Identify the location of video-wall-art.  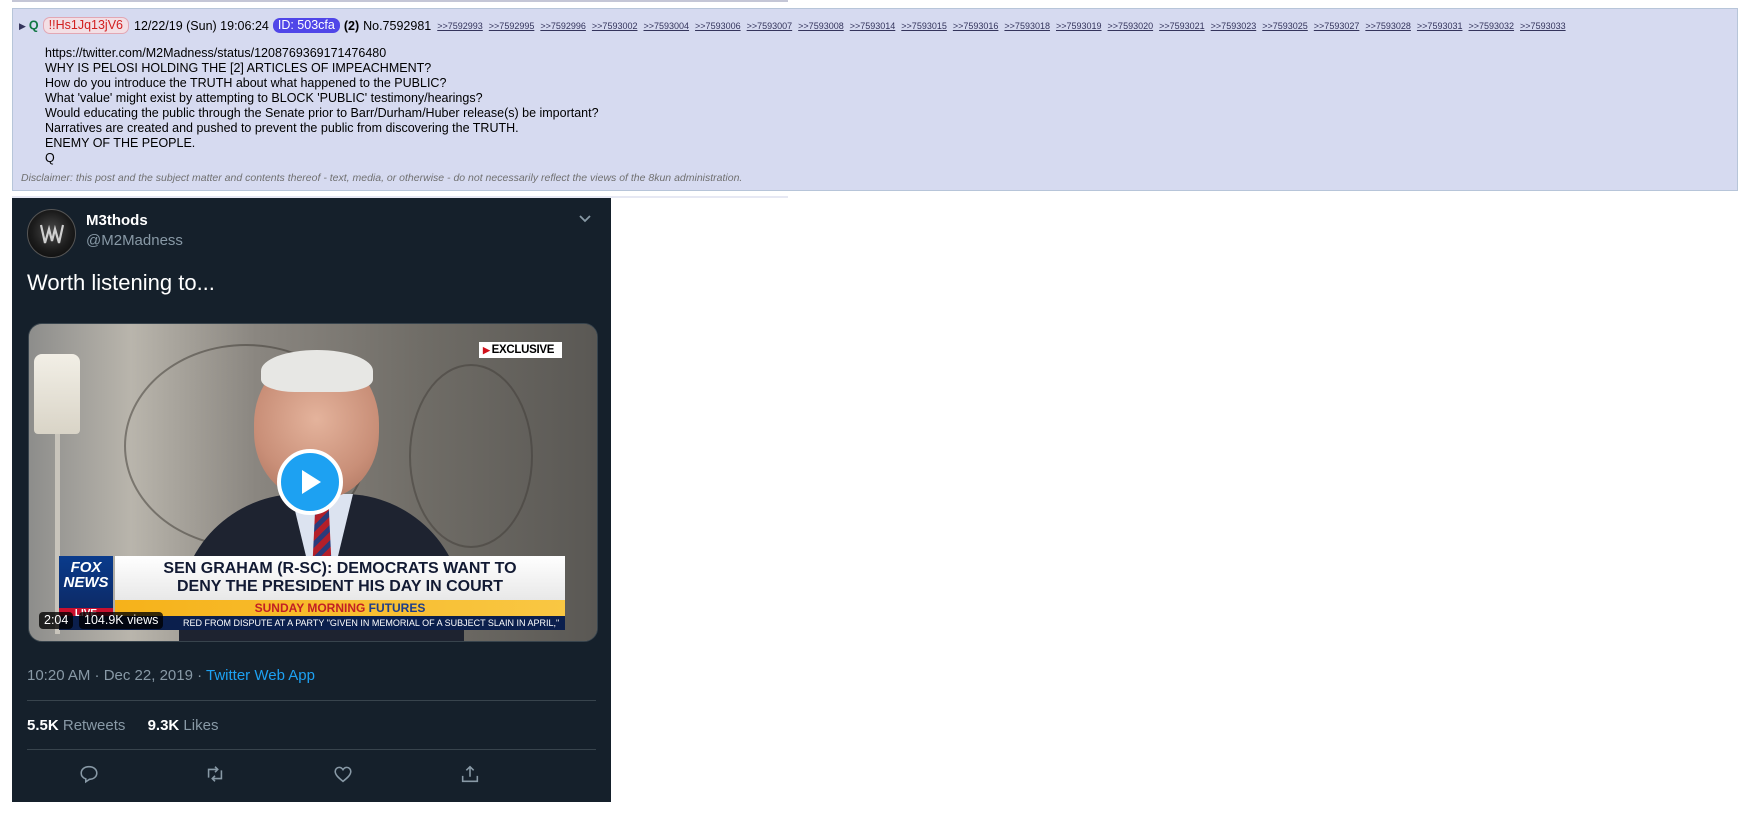
(471, 456).